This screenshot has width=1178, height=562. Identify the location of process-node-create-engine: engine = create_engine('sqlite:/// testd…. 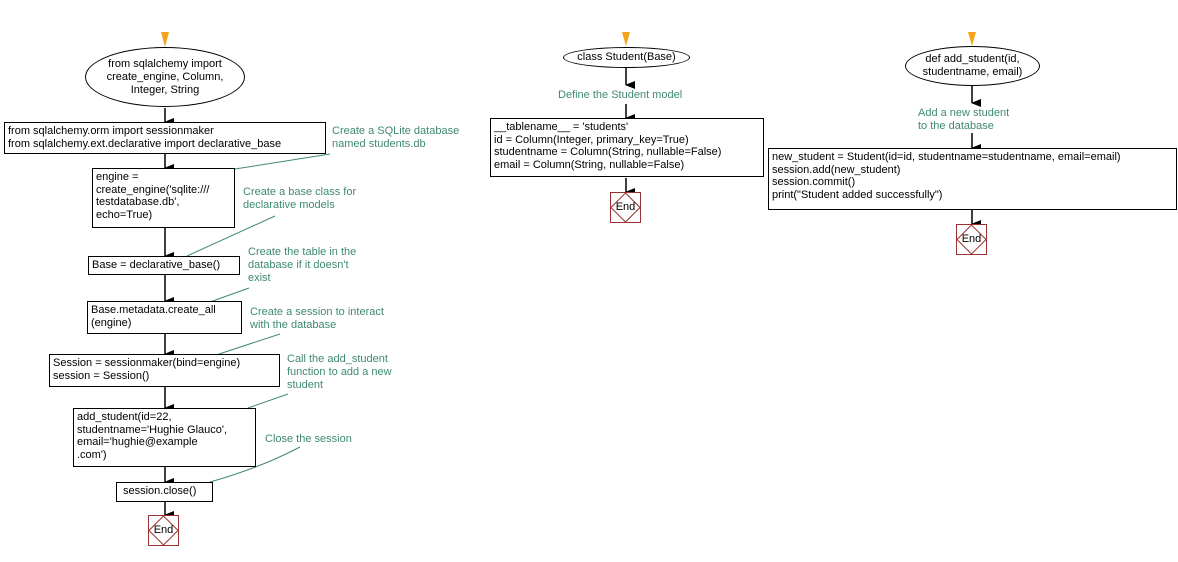
(163, 198).